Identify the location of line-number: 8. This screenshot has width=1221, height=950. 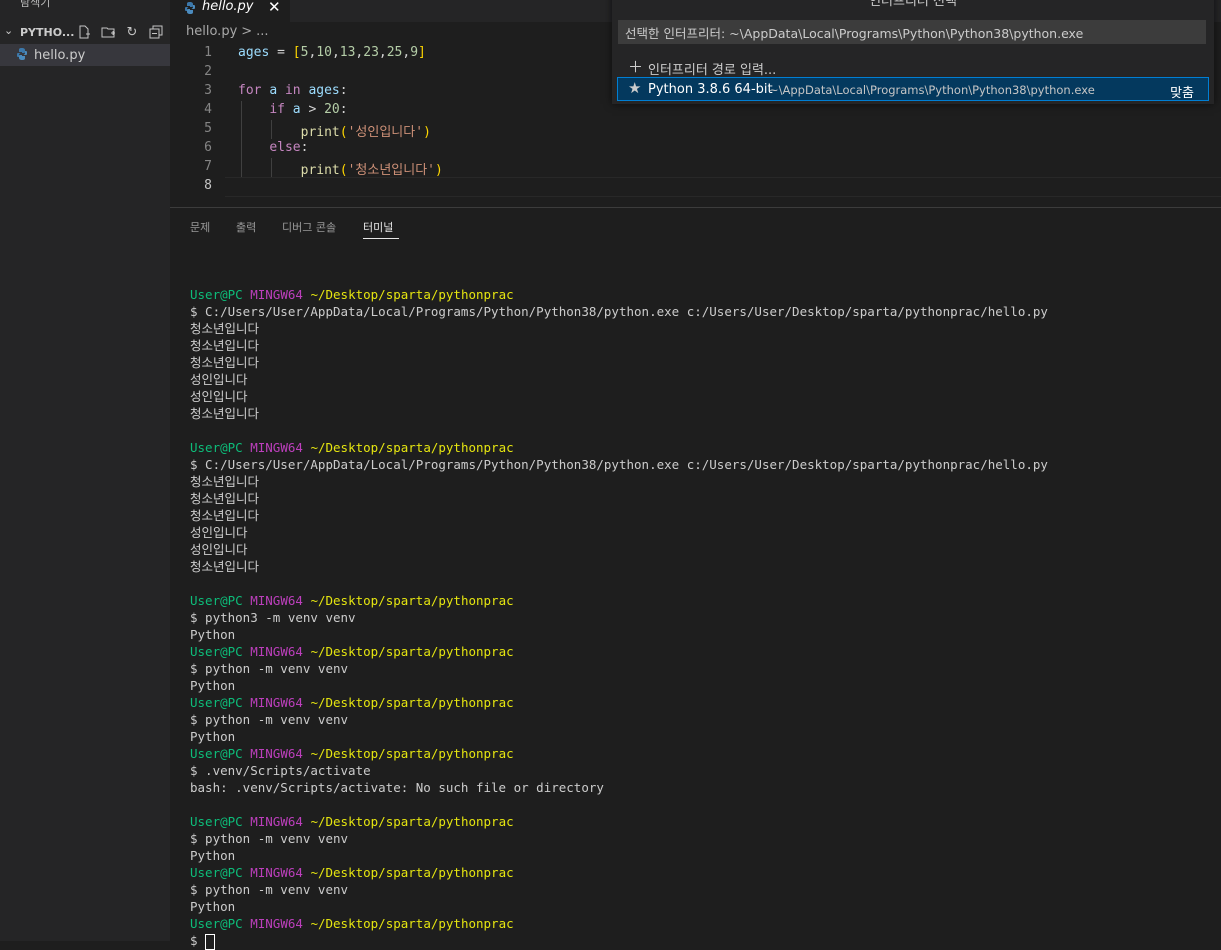
(208, 185).